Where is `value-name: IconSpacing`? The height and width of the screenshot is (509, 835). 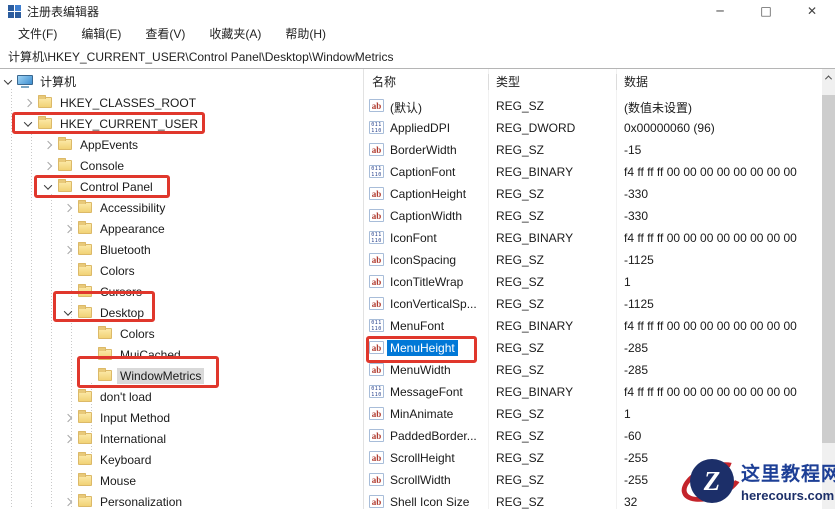
value-name: IconSpacing is located at coordinates (423, 260).